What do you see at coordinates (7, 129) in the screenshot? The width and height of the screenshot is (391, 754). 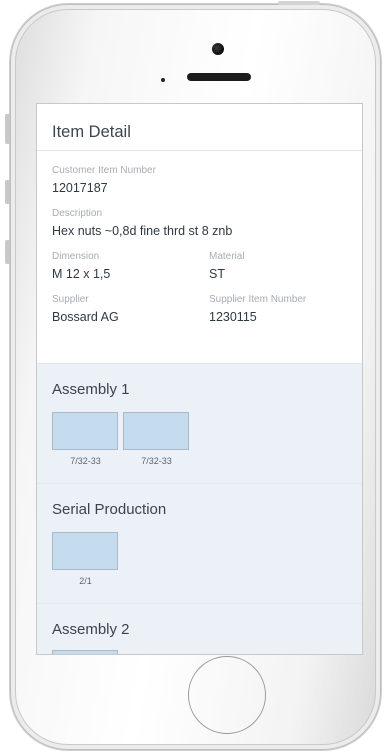 I see `mute-switch` at bounding box center [7, 129].